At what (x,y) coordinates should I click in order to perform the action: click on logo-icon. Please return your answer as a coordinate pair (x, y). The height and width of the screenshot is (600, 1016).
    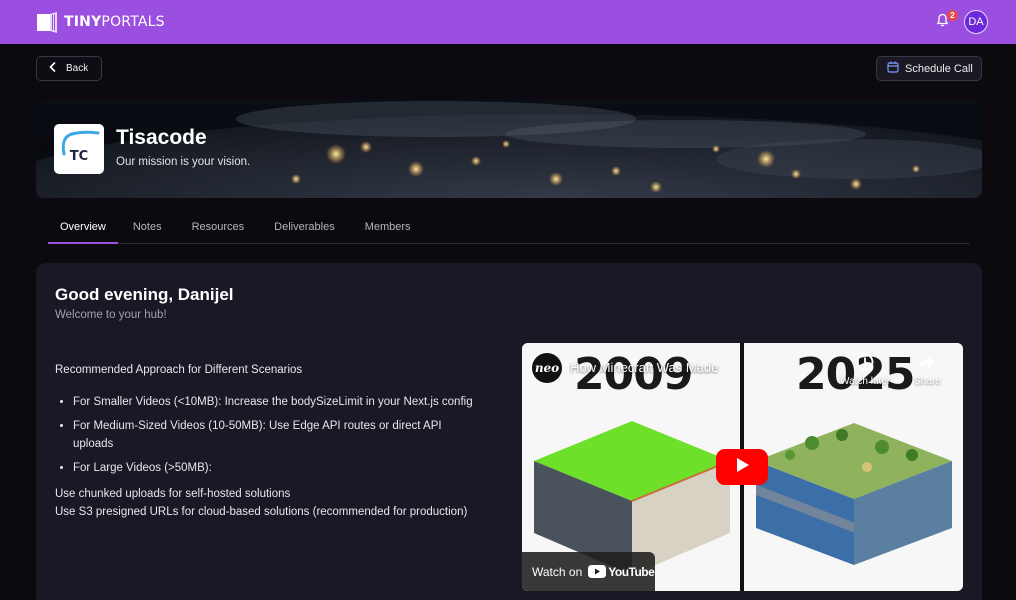
    Looking at the image, I should click on (47, 22).